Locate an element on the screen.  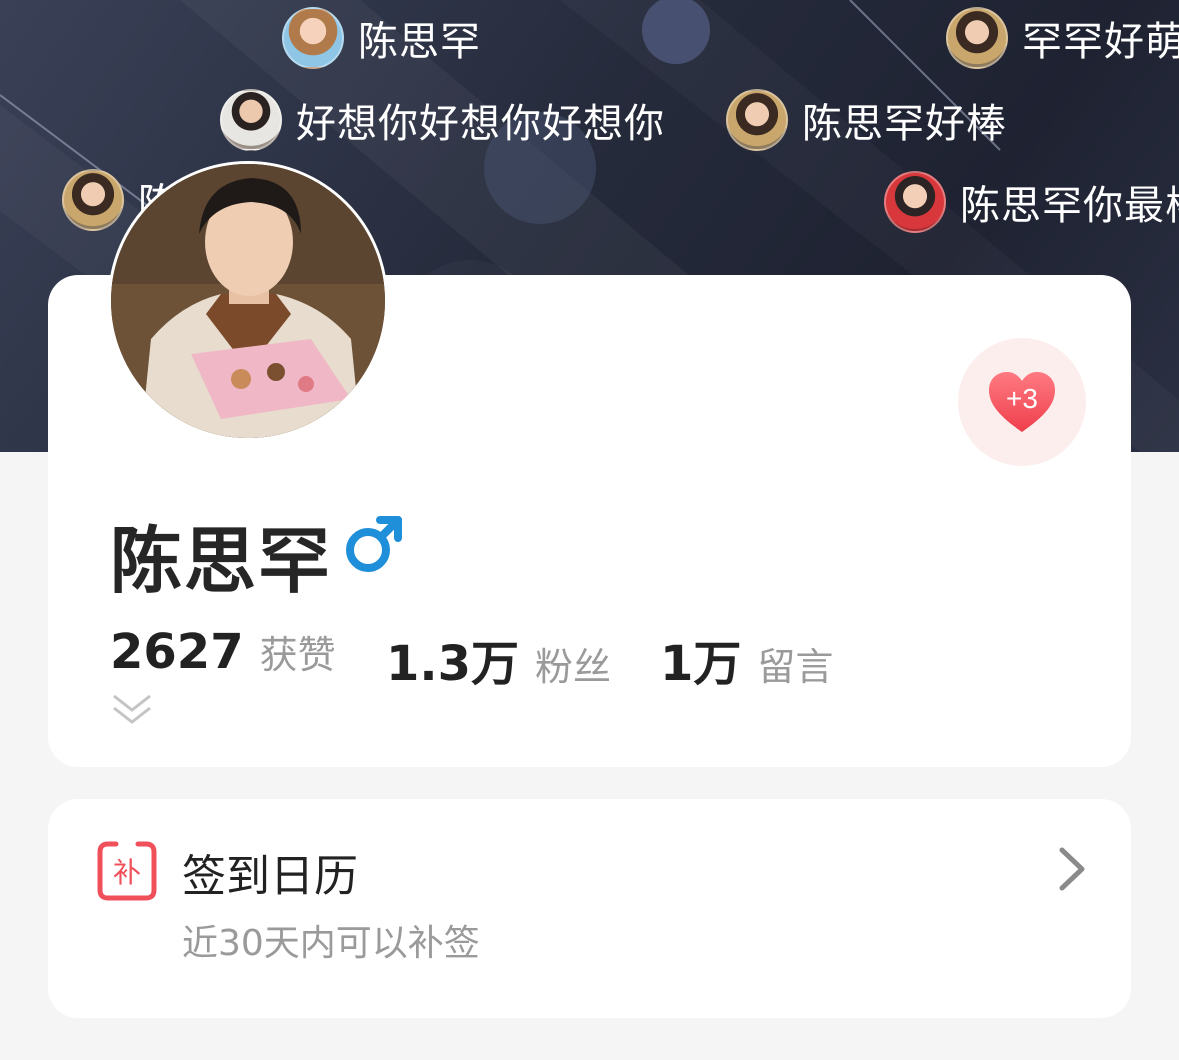
danmaku-item: 陈思罕 is located at coordinates (381, 38).